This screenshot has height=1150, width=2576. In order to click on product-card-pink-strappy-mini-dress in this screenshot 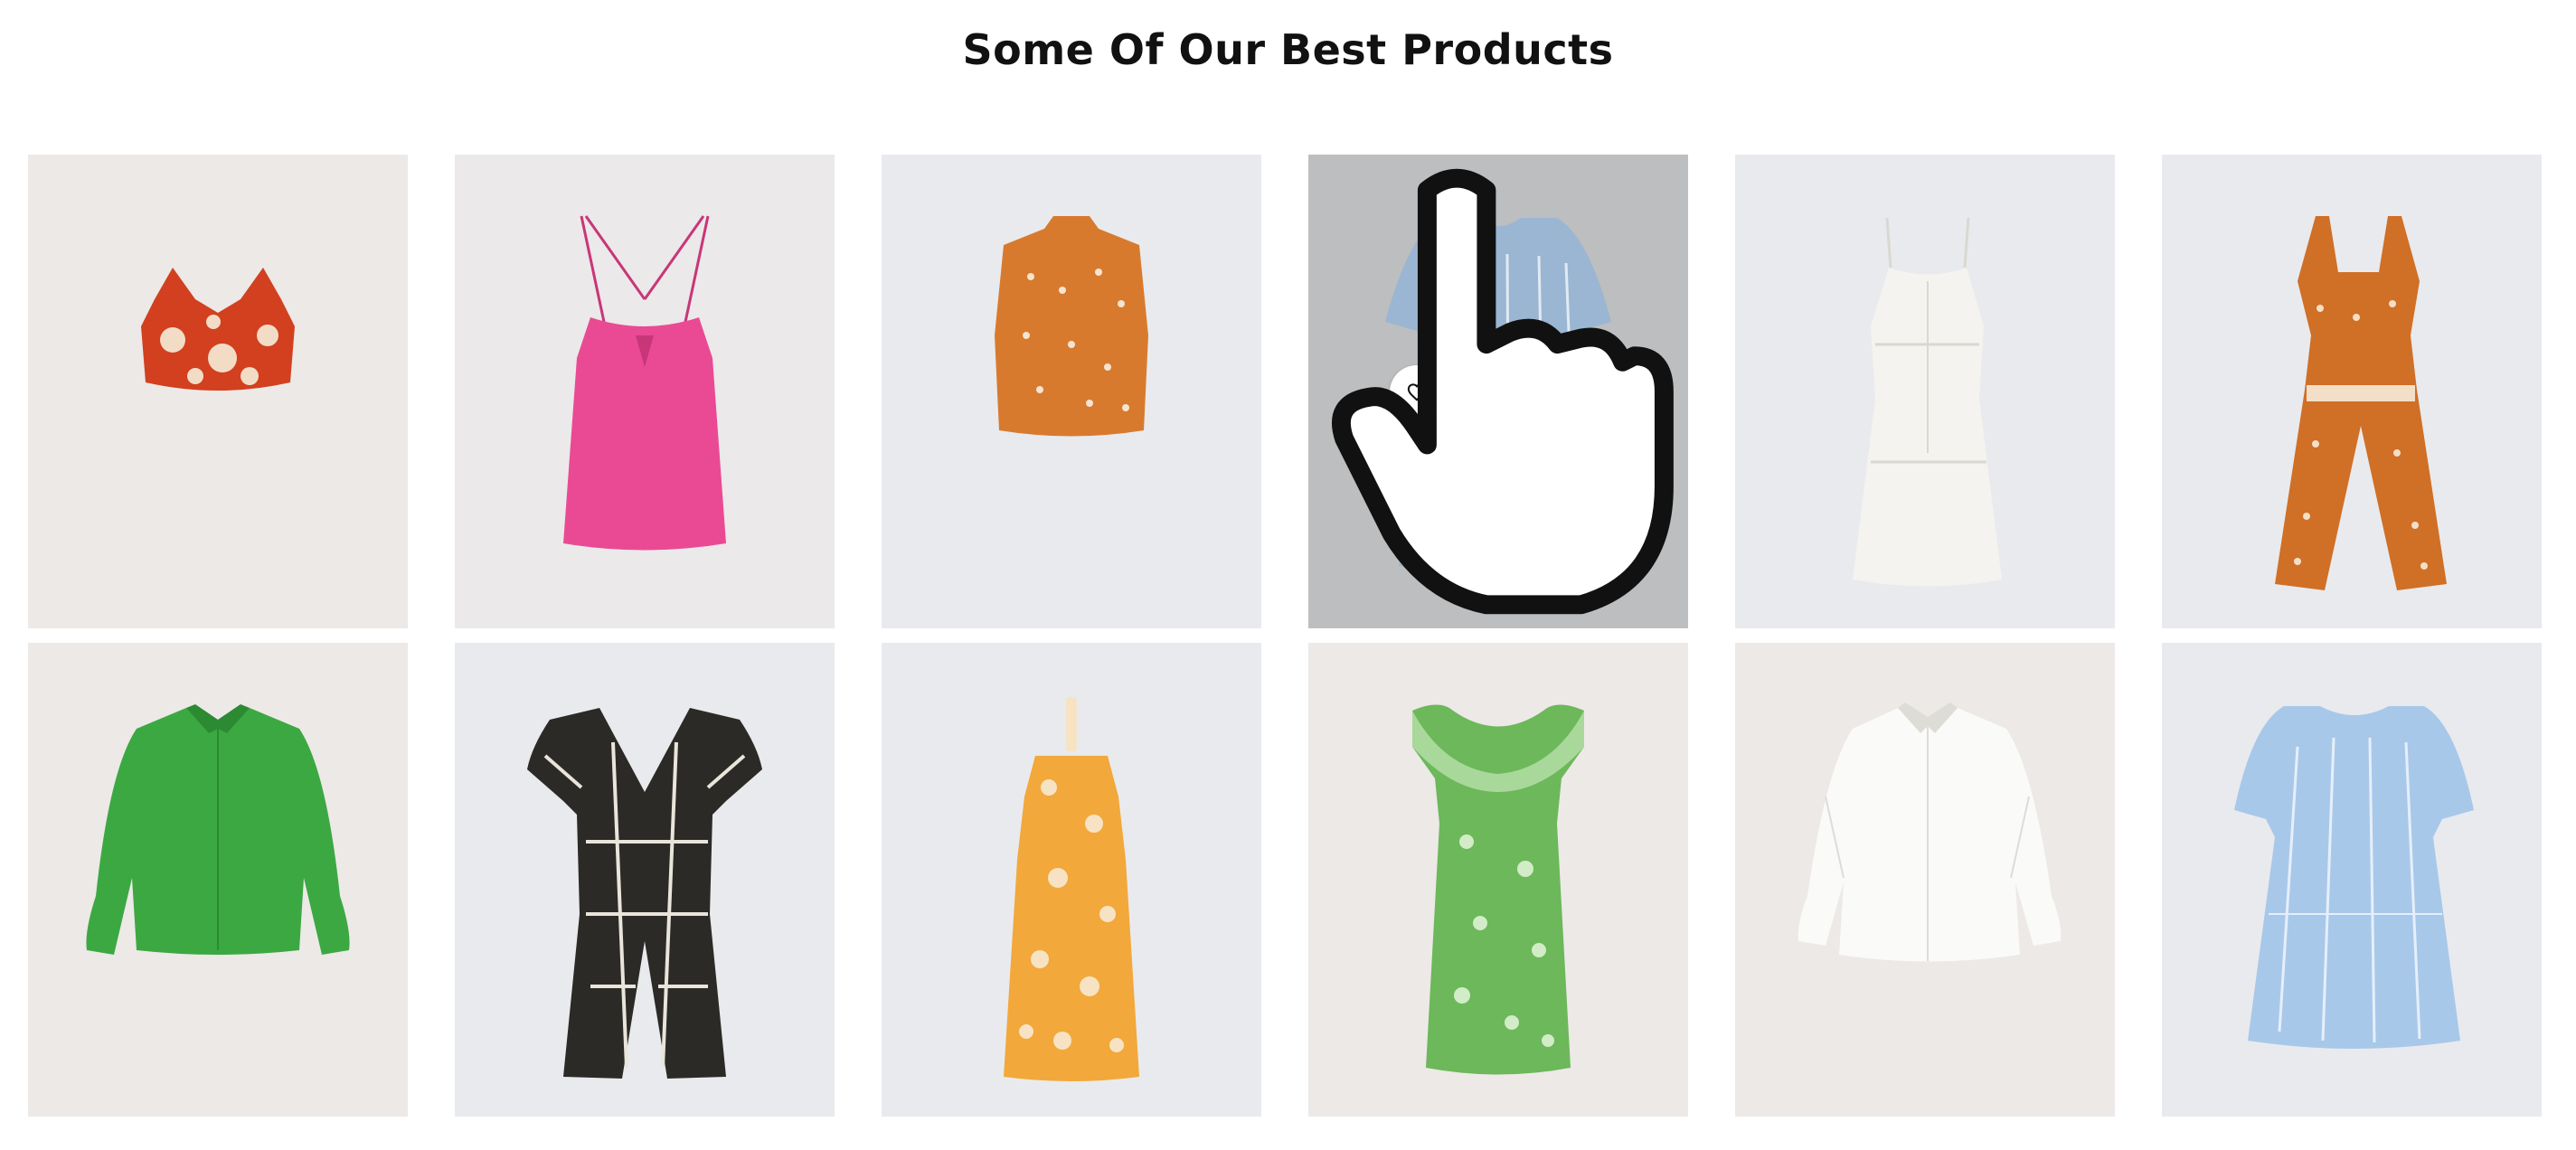, I will do `click(645, 391)`.